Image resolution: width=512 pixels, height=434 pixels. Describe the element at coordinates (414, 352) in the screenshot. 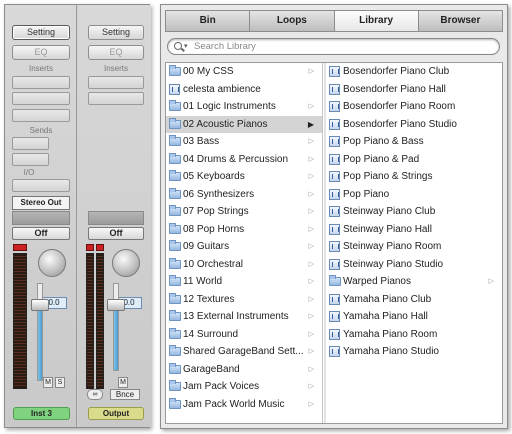

I see `patch-item: Yamaha Piano Studio` at that location.